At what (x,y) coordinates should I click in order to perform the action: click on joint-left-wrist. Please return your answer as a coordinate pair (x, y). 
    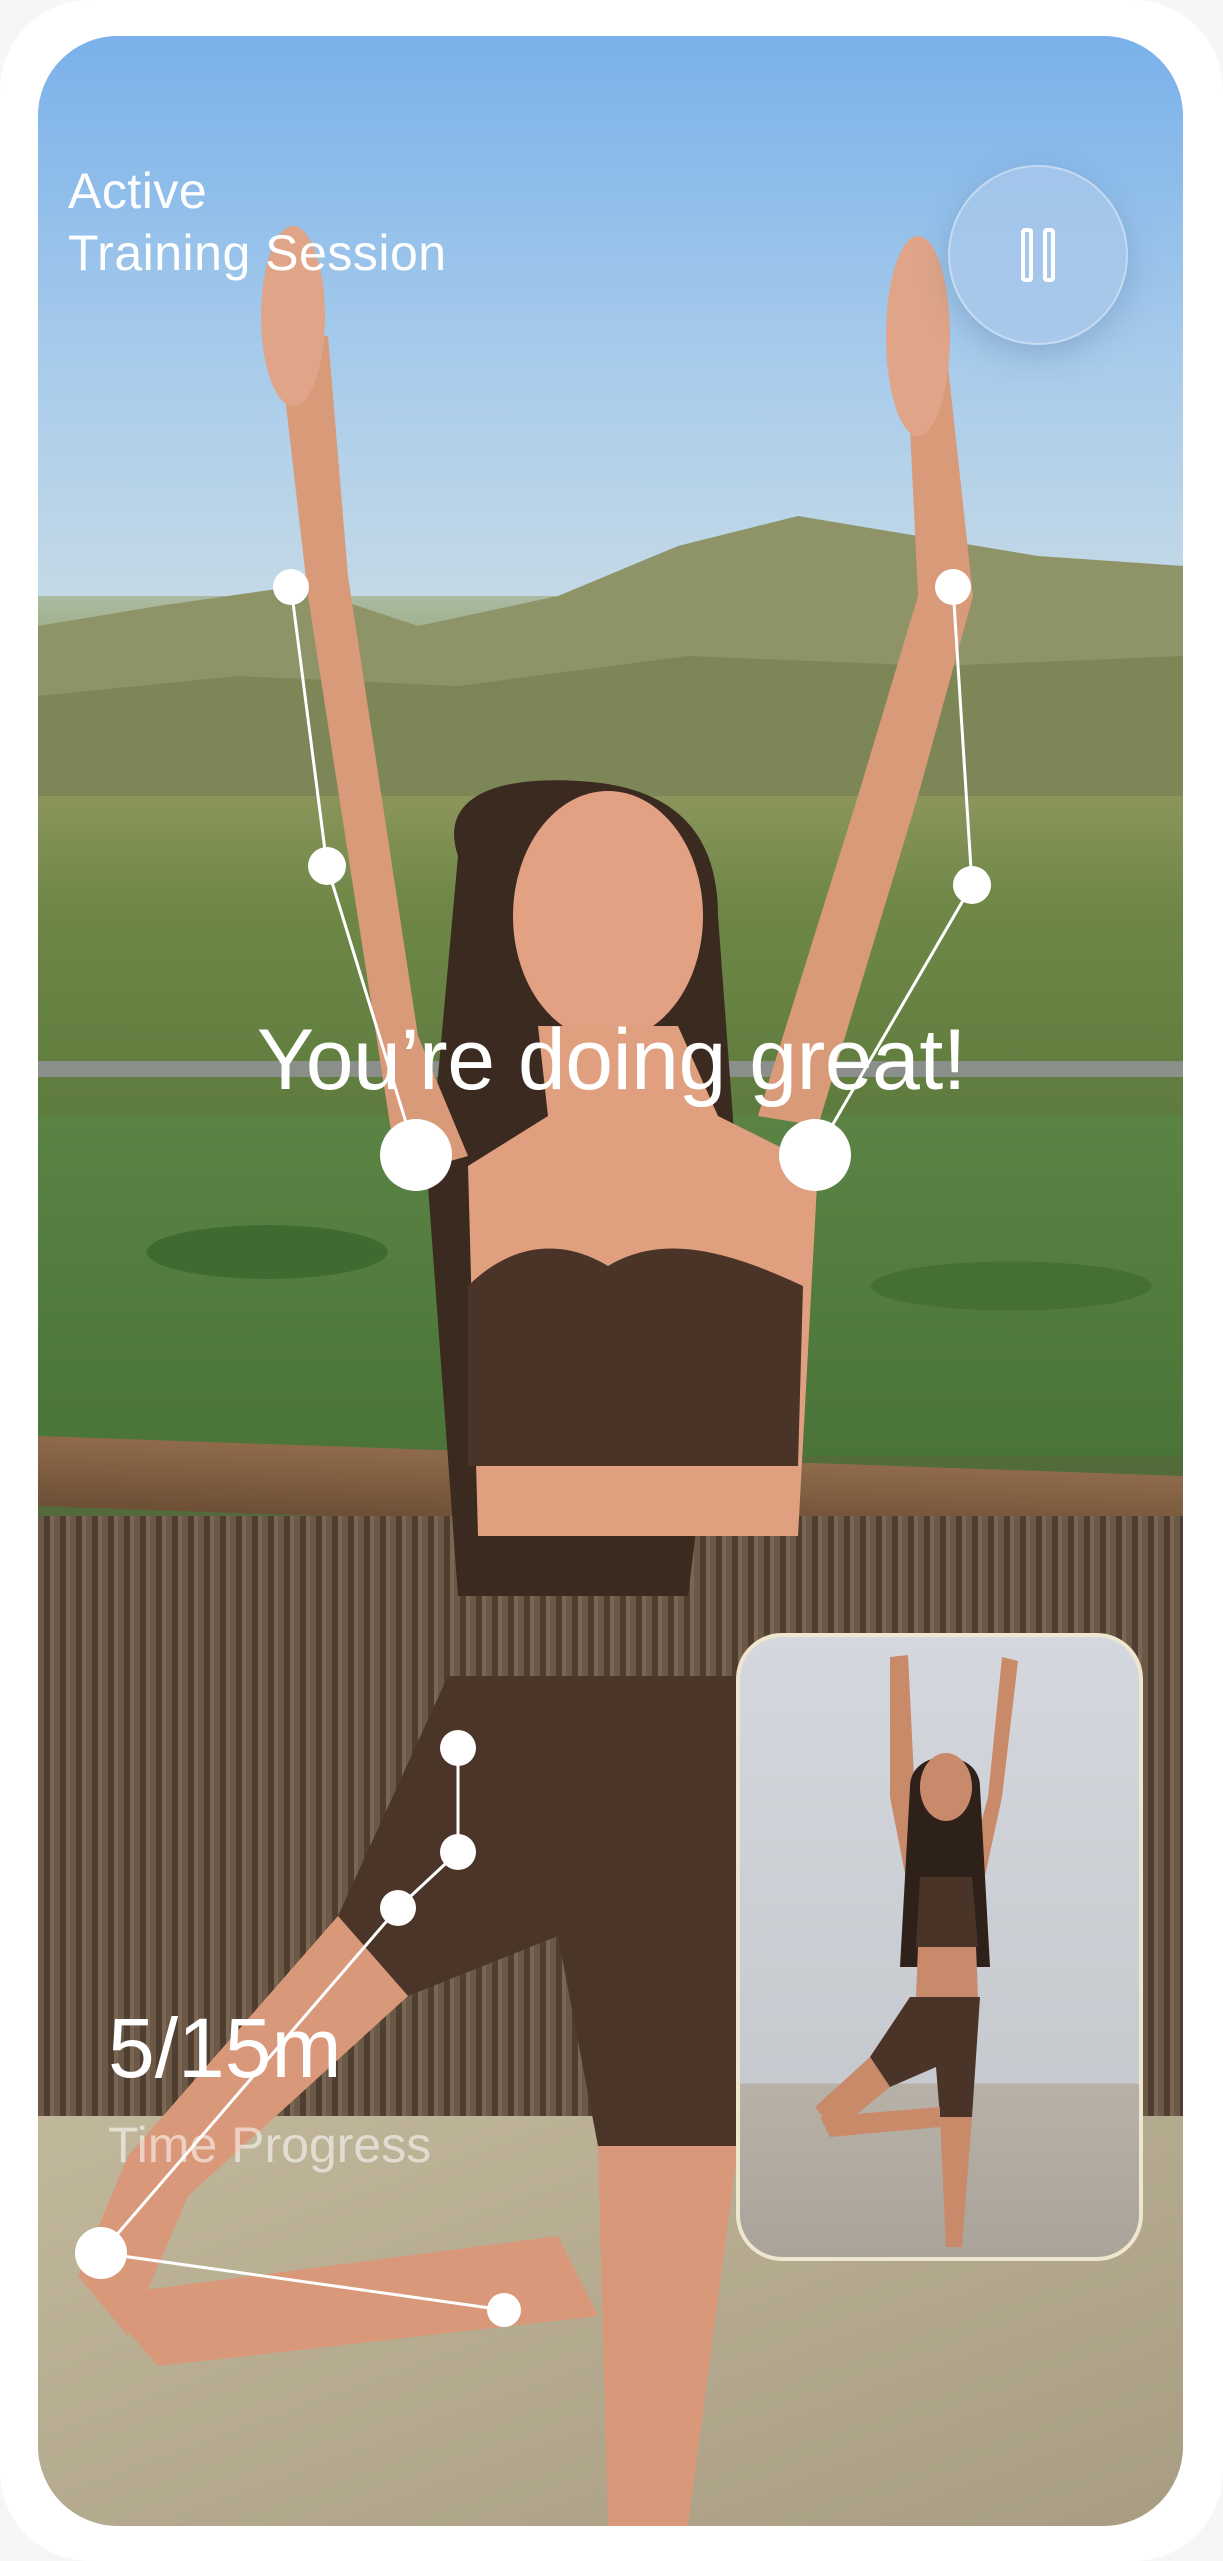
    Looking at the image, I should click on (291, 587).